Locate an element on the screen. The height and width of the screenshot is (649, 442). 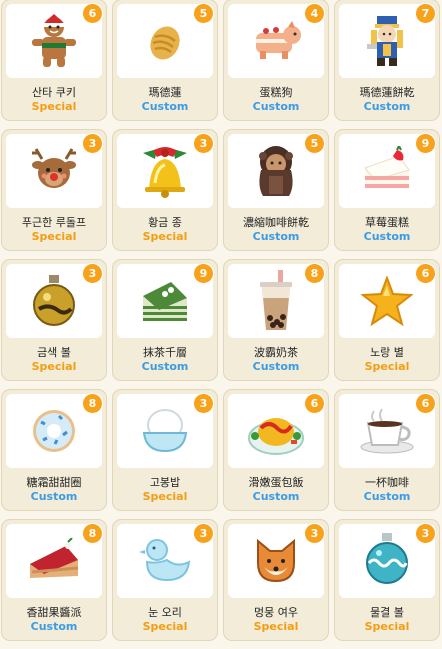
item-name: 물결 볼 is located at coordinates (387, 612).